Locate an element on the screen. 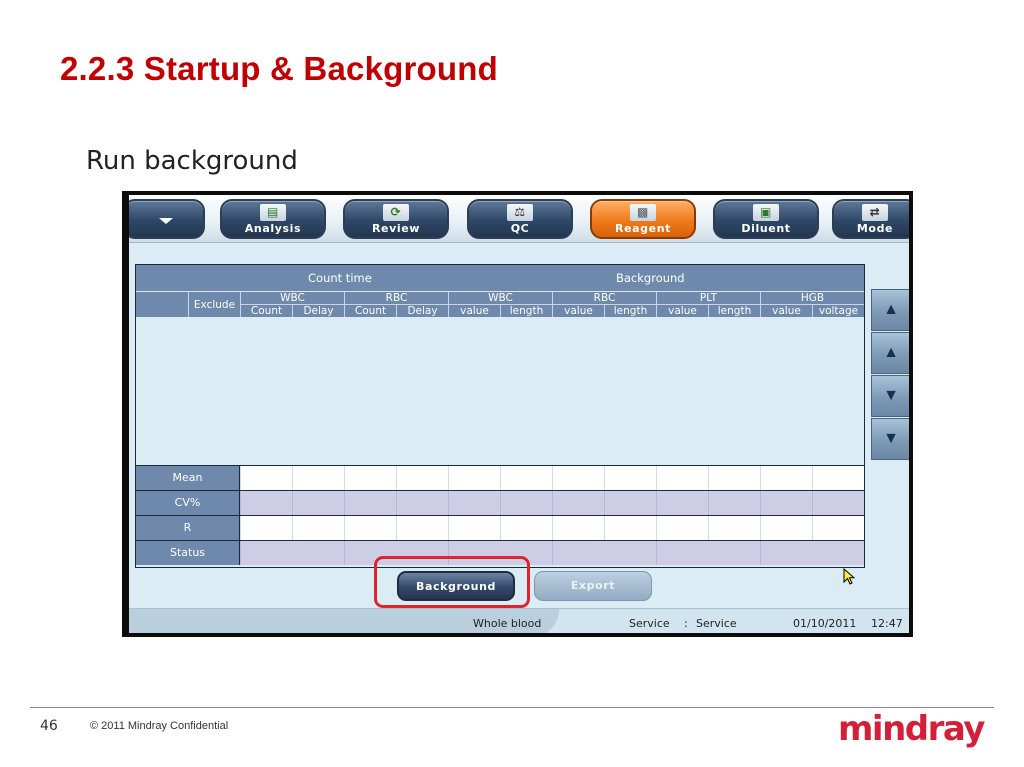  reagent-button: ▩ Reagent is located at coordinates (643, 219).